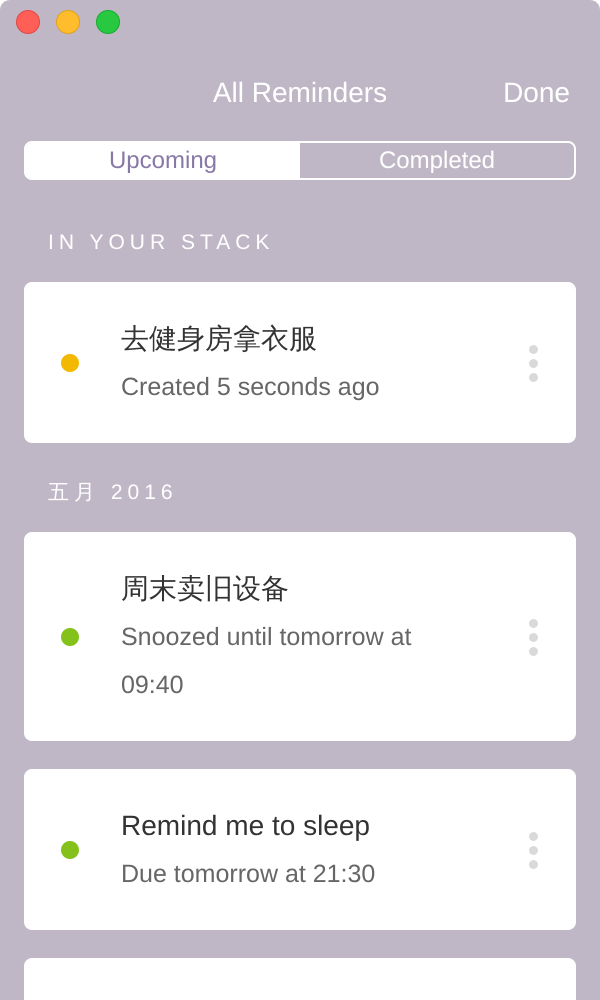 The image size is (600, 1000). Describe the element at coordinates (108, 22) in the screenshot. I see `zoom-icon` at that location.